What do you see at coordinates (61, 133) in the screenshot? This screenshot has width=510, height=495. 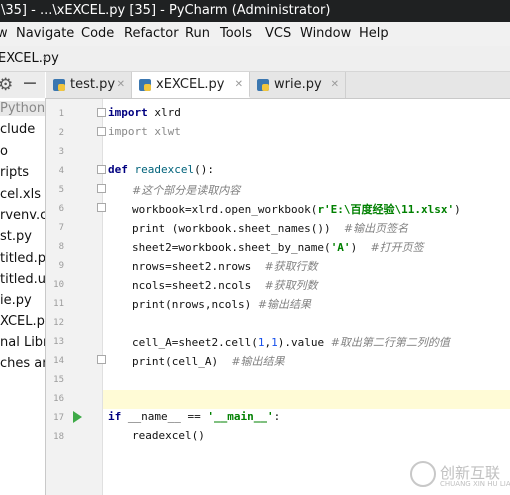 I see `line-number: 2` at bounding box center [61, 133].